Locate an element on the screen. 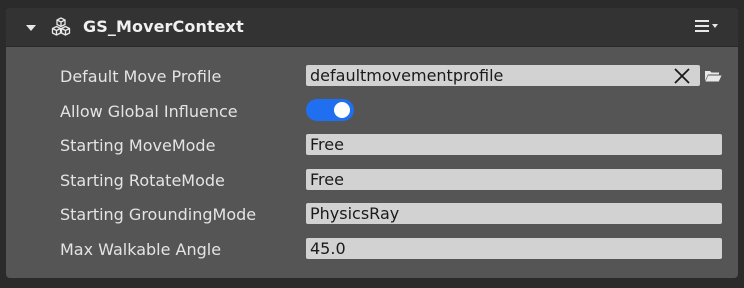 This screenshot has width=744, height=288. collapse-arrow-icon is located at coordinates (31, 28).